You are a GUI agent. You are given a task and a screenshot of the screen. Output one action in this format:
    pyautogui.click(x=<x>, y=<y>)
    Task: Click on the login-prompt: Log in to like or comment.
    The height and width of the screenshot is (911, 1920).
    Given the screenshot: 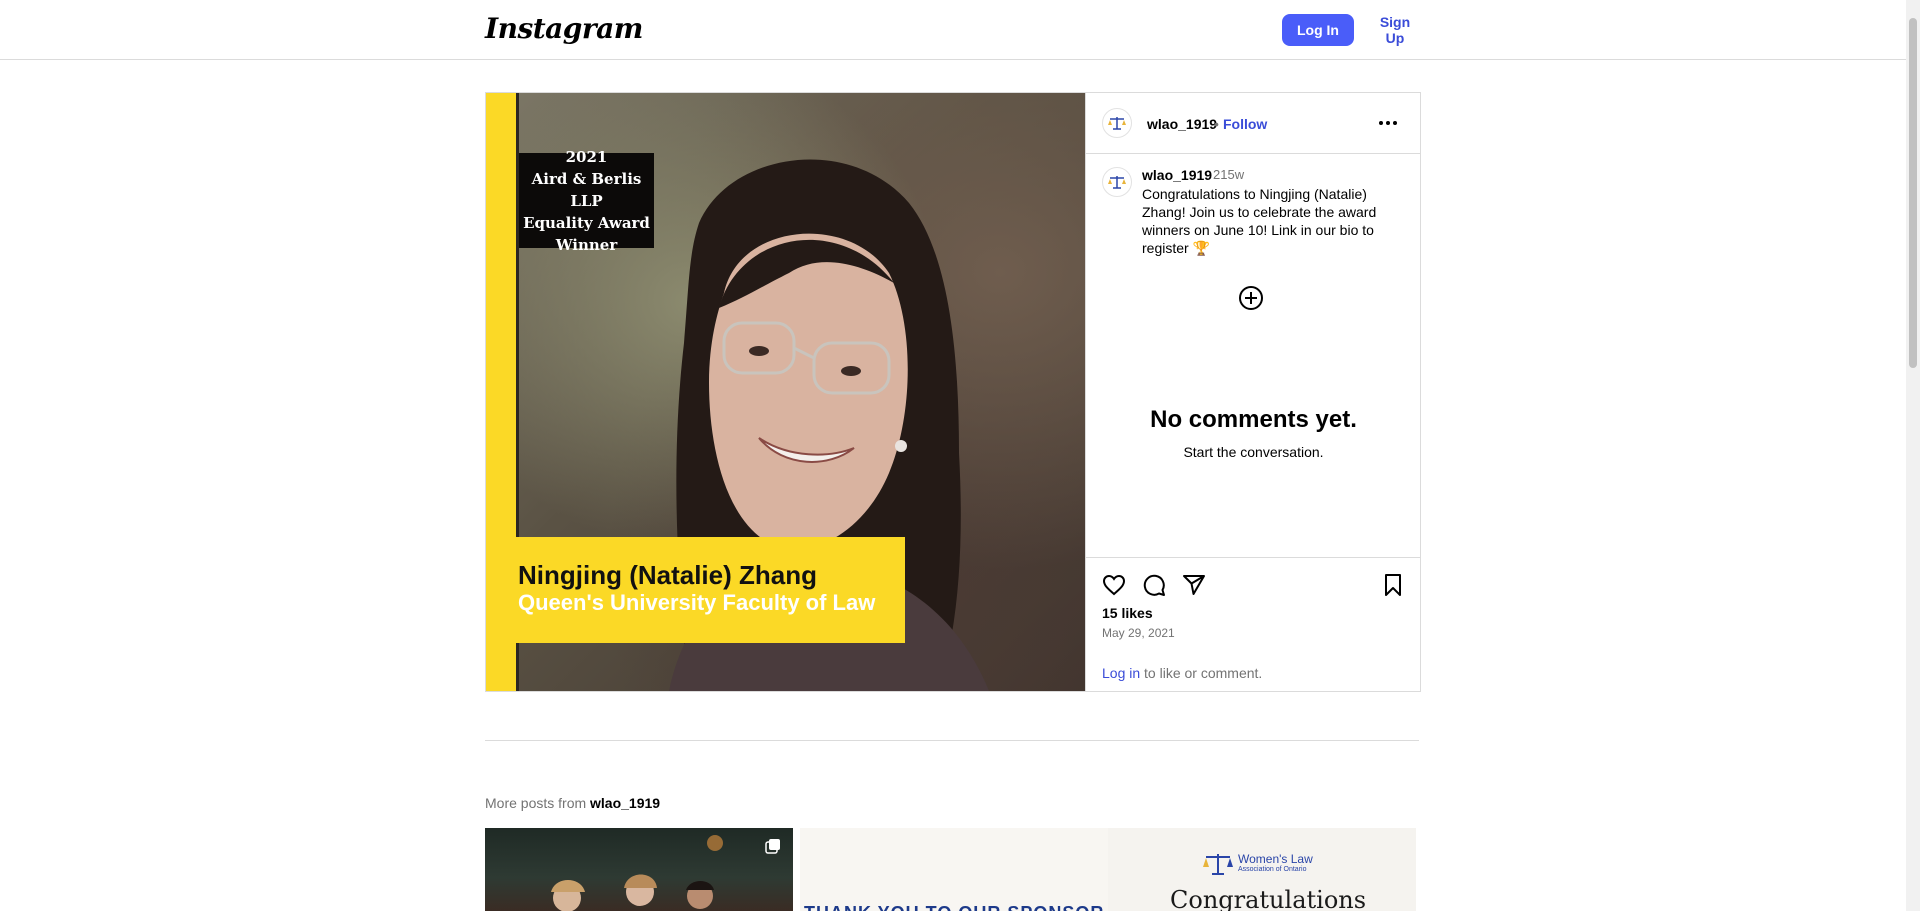 What is the action you would take?
    pyautogui.click(x=1182, y=673)
    